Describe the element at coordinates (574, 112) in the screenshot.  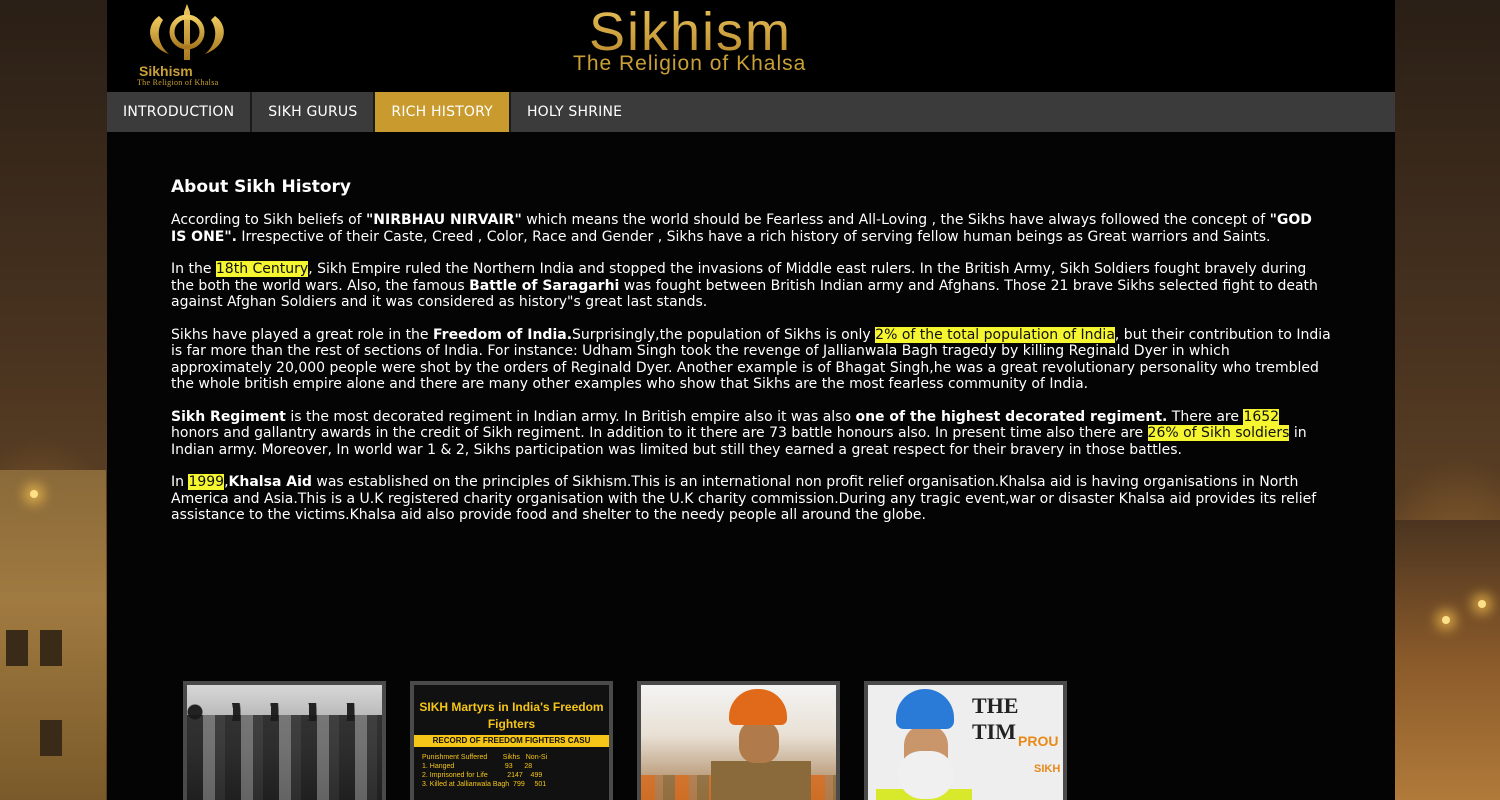
I see `nav-item-holy-shrine: HOLY SHRINE` at that location.